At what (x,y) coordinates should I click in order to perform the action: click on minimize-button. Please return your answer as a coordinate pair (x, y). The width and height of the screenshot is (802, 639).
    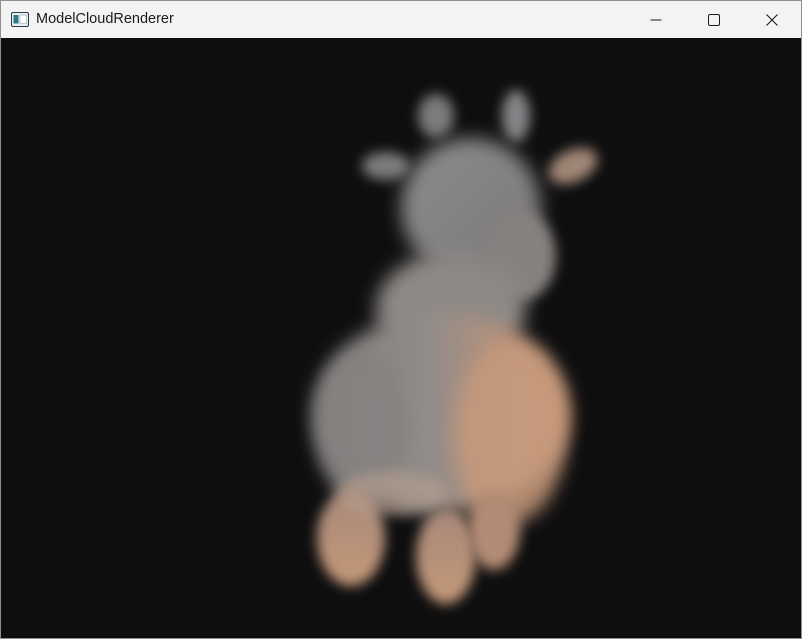
    Looking at the image, I should click on (655, 19).